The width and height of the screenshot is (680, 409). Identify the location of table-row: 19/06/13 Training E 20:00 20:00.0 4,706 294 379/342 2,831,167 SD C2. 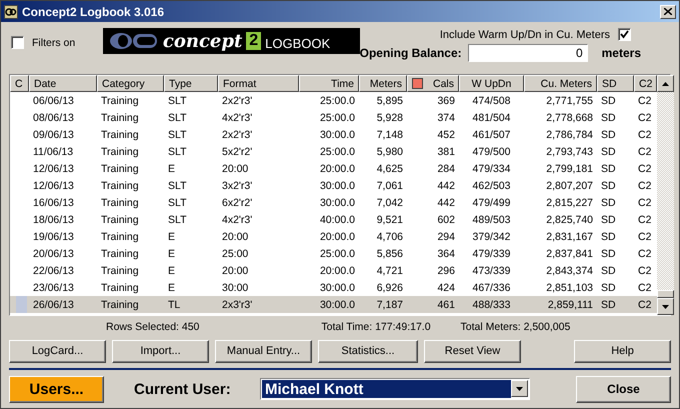
(333, 236).